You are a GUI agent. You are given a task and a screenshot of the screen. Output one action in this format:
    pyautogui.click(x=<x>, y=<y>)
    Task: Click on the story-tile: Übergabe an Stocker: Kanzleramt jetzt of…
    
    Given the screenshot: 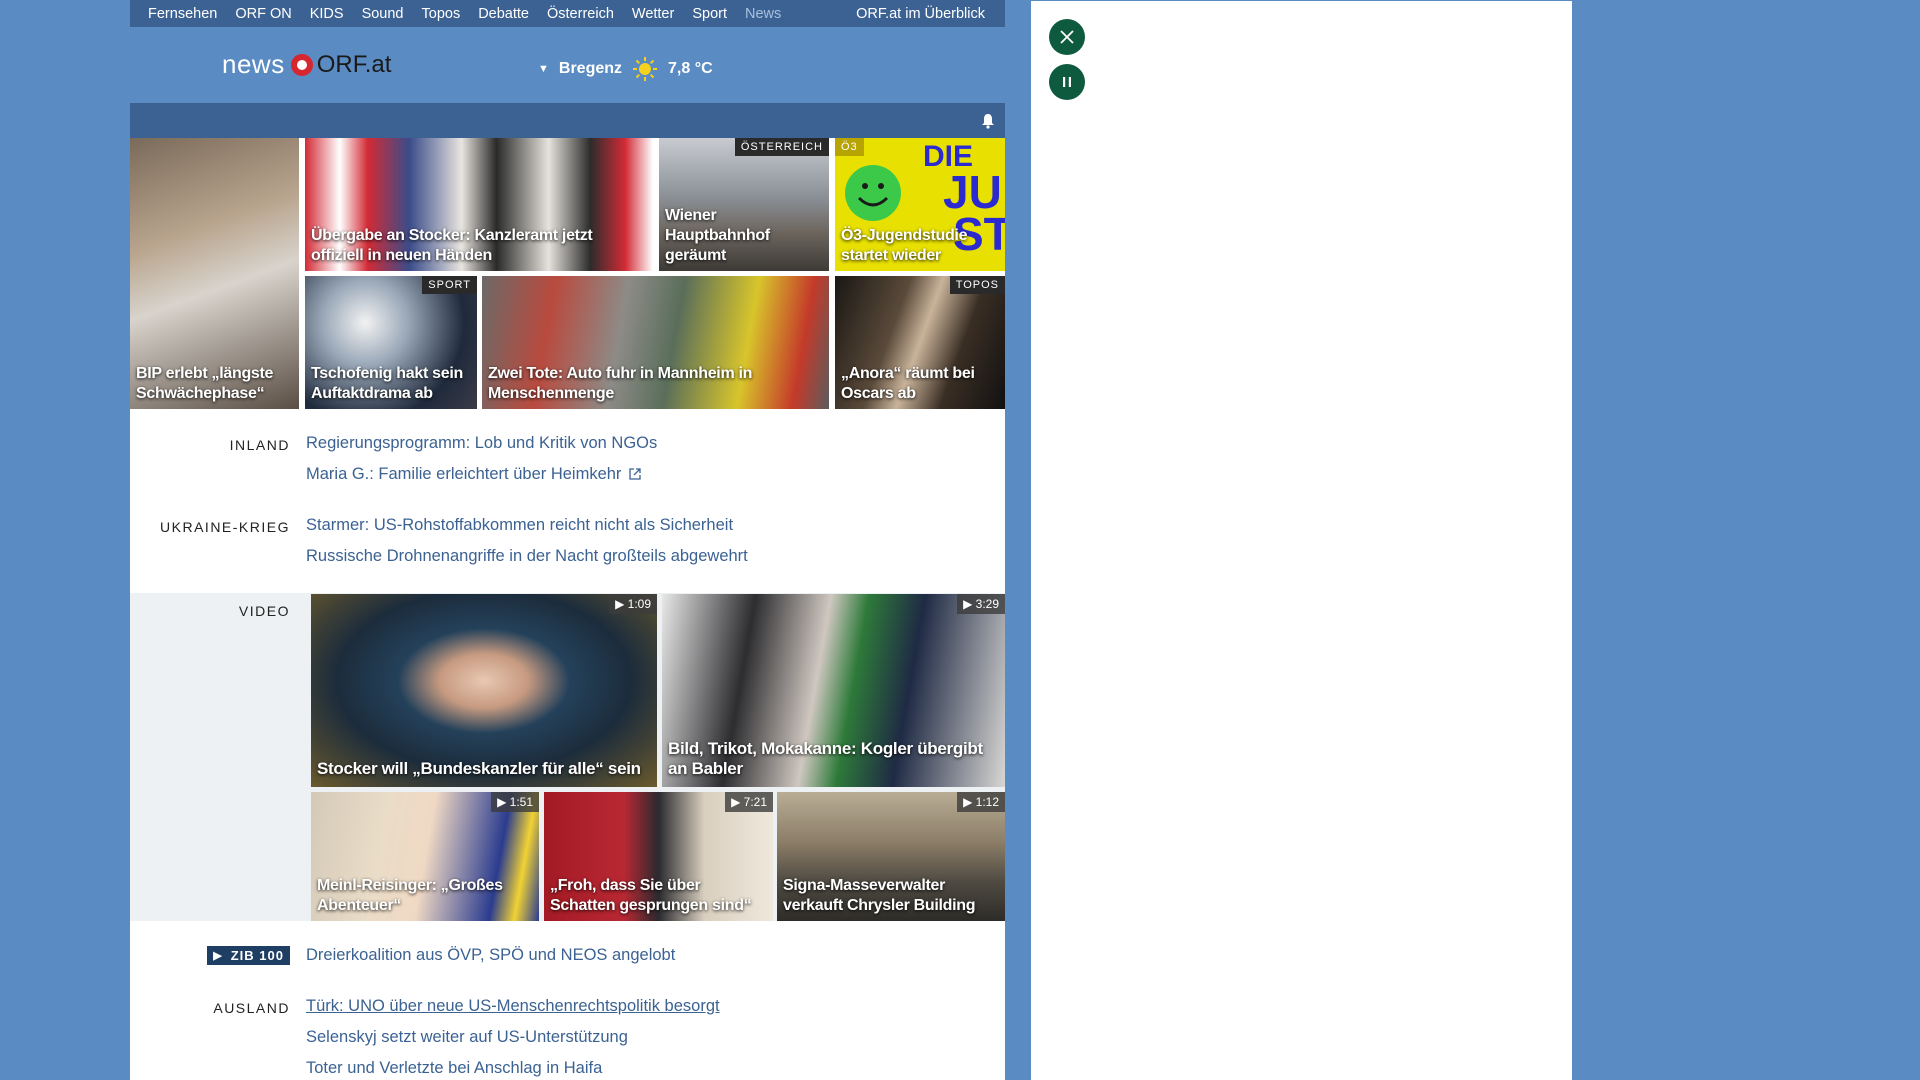 What is the action you would take?
    pyautogui.click(x=479, y=204)
    